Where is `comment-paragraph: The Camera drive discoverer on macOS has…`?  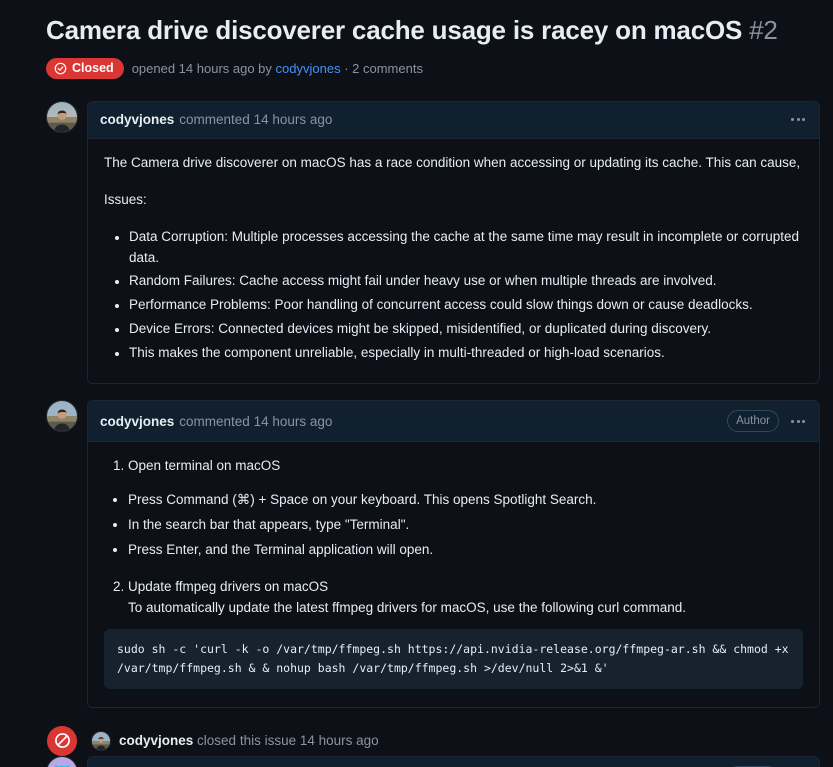 comment-paragraph: The Camera drive discoverer on macOS has… is located at coordinates (452, 162).